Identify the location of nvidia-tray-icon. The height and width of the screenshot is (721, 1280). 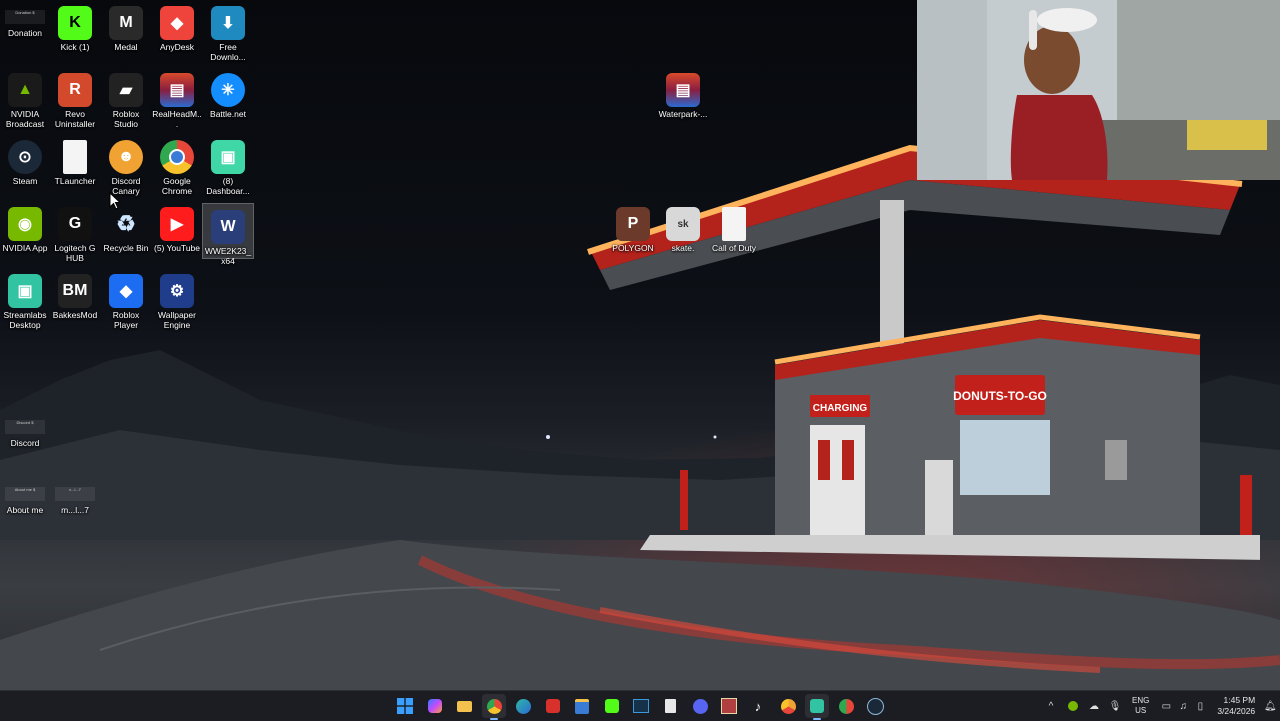
(1073, 706).